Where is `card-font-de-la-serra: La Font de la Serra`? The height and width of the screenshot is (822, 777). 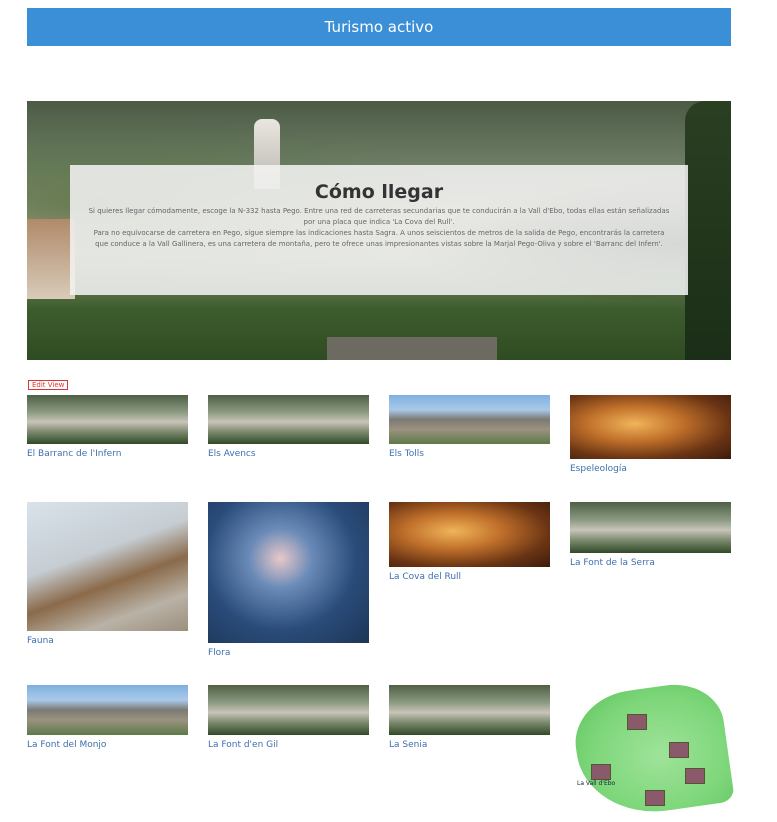
card-font-de-la-serra: La Font de la Serra is located at coordinates (650, 535).